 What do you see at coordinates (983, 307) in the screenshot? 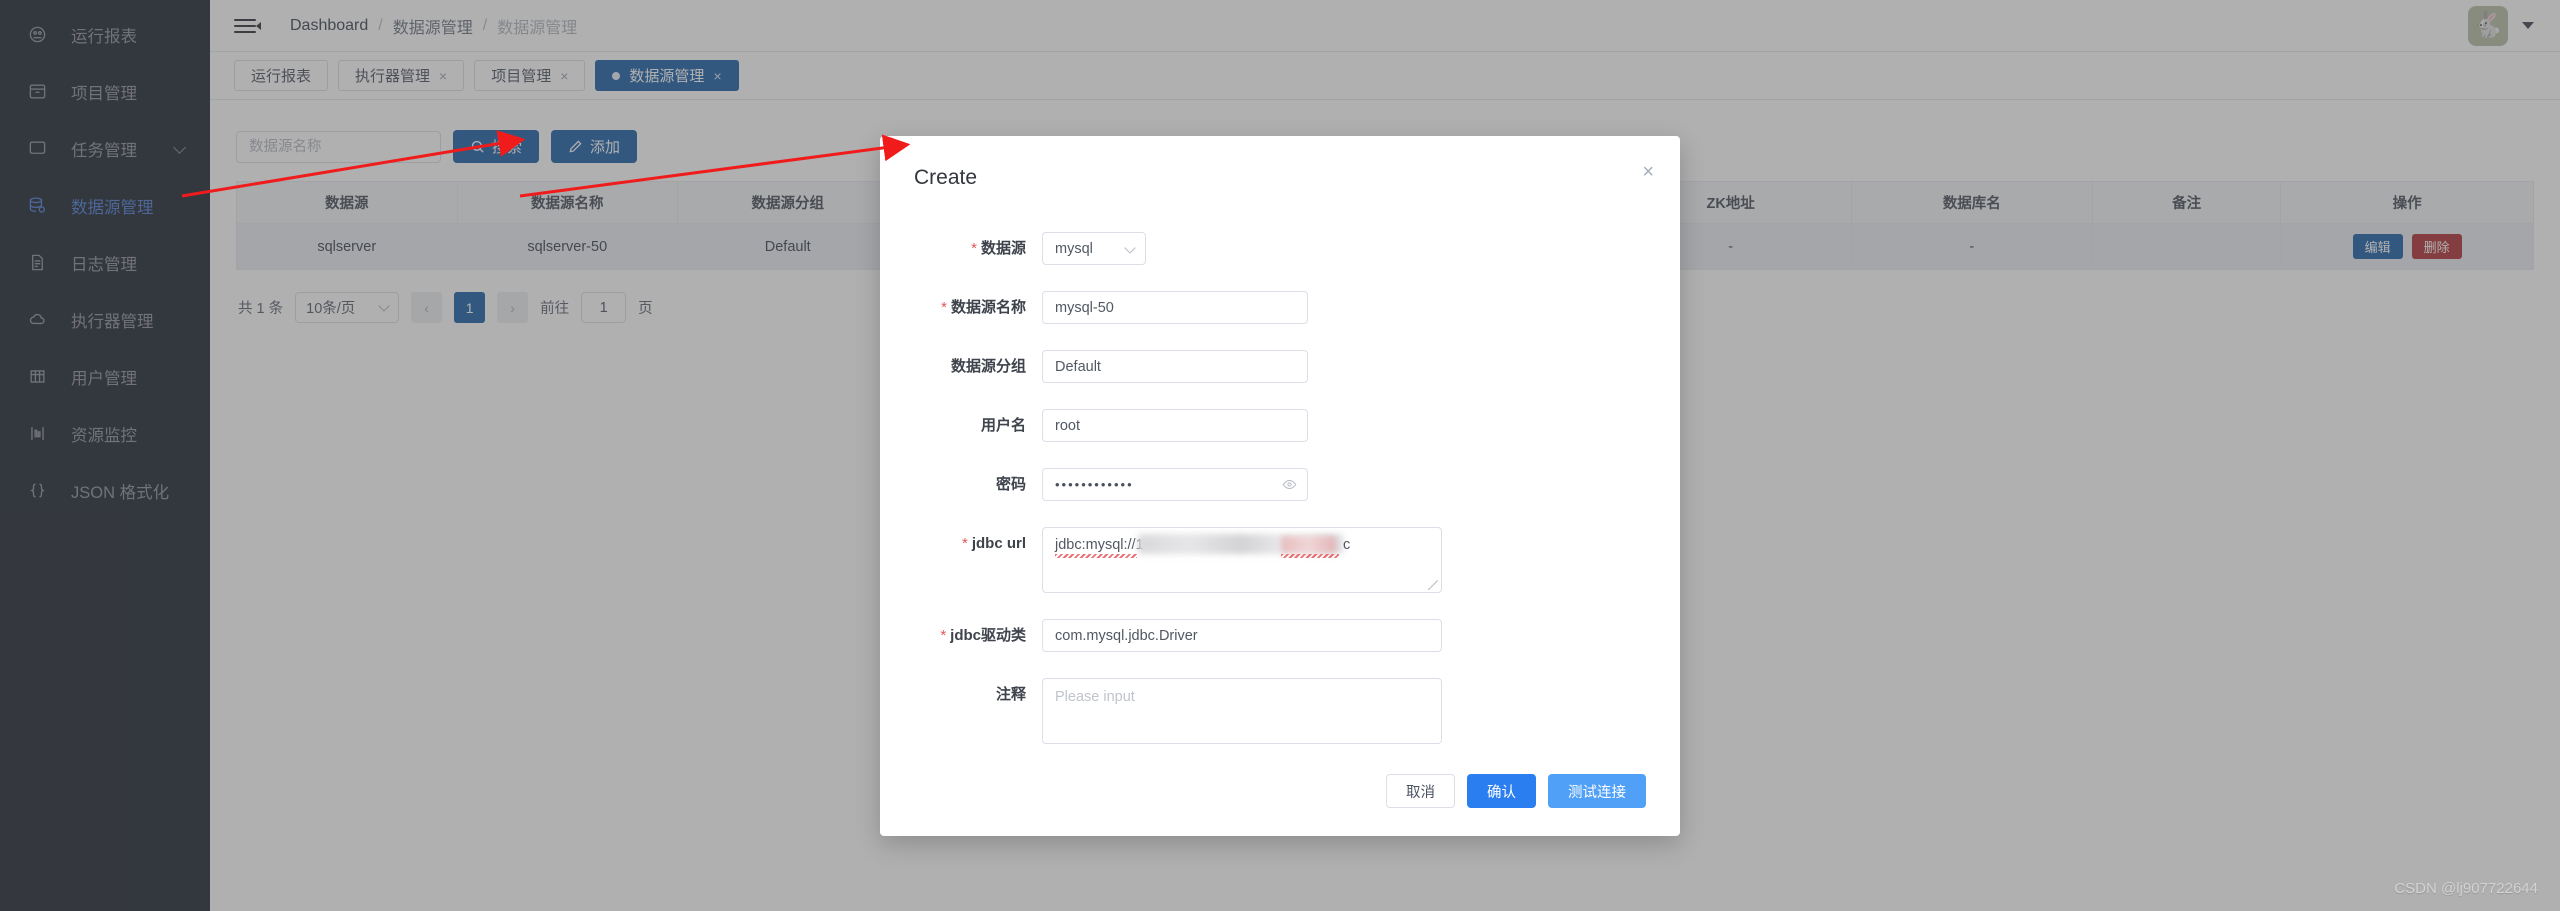
I see `field-label: * 数据源名称` at bounding box center [983, 307].